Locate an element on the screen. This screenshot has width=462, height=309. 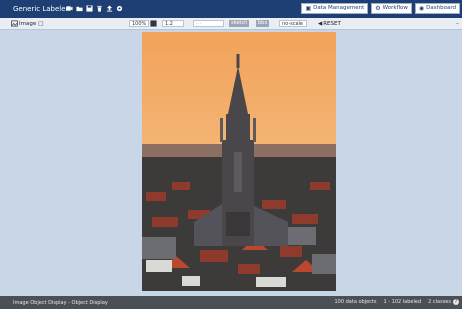
top-nav: ▣ Data Management ⚙ Workflow ◉ Dashboard is located at coordinates (380, 8).